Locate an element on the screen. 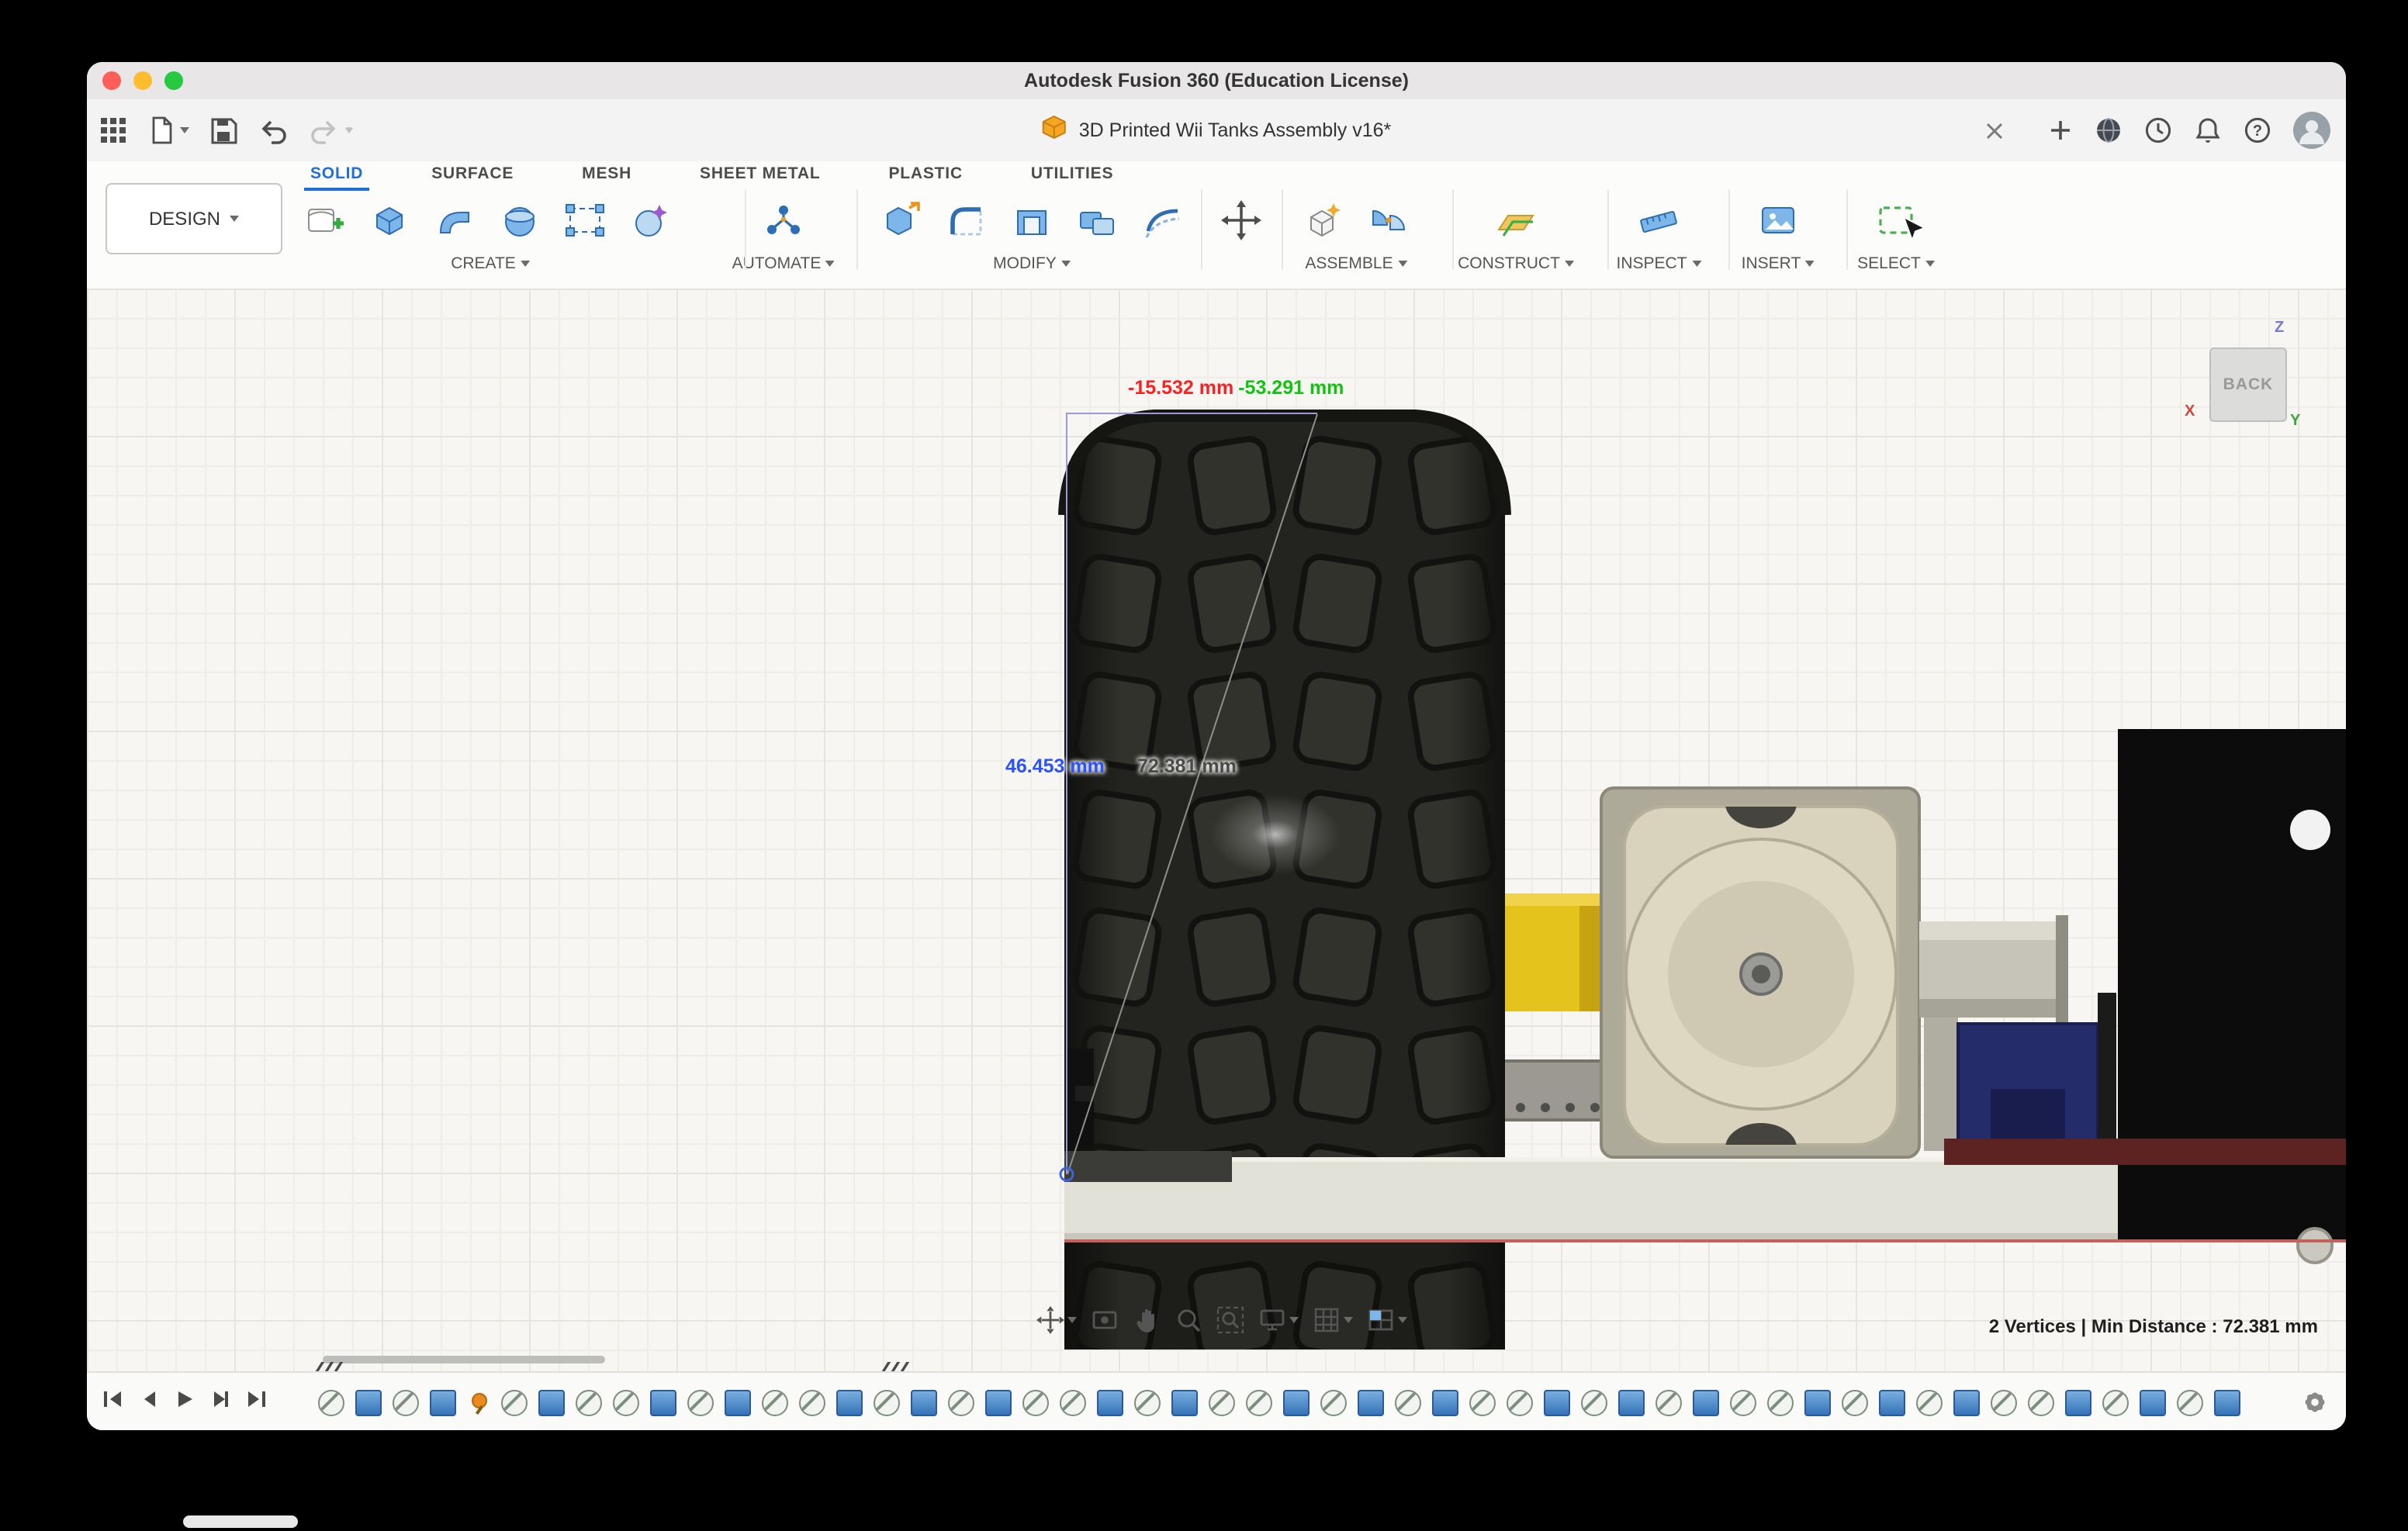 The height and width of the screenshot is (1531, 2408). model-connector-block is located at coordinates (1557, 1090).